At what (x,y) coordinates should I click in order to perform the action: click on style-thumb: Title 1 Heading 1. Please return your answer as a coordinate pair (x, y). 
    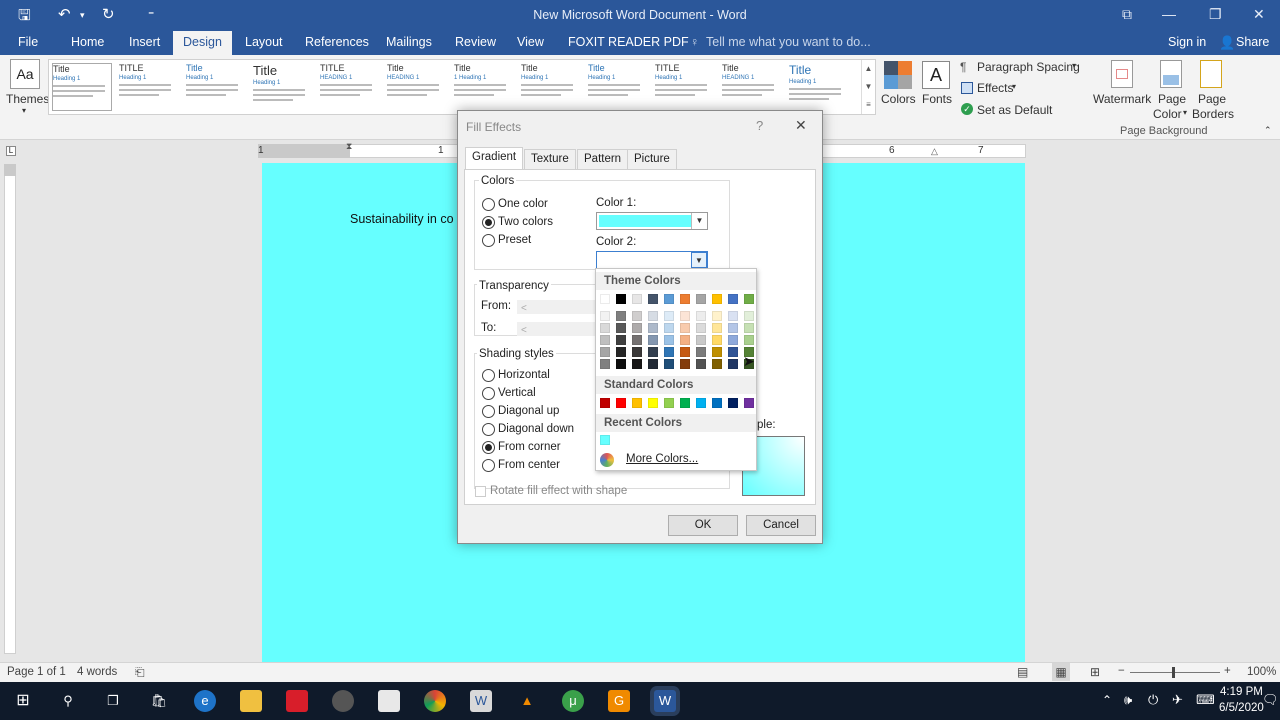
    Looking at the image, I should click on (484, 87).